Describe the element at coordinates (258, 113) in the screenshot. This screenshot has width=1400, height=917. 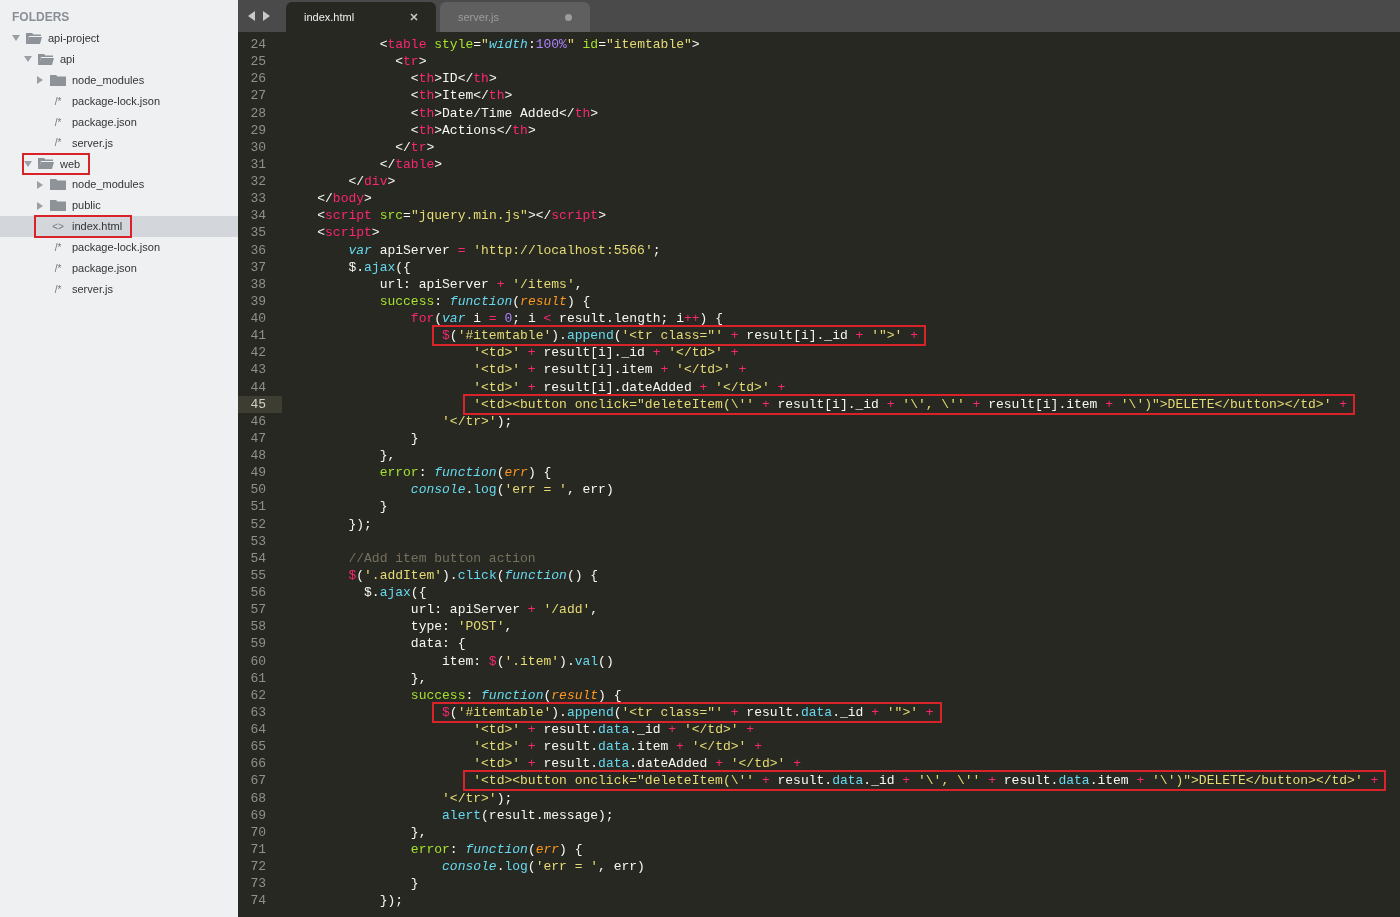
I see `line-number: 28` at that location.